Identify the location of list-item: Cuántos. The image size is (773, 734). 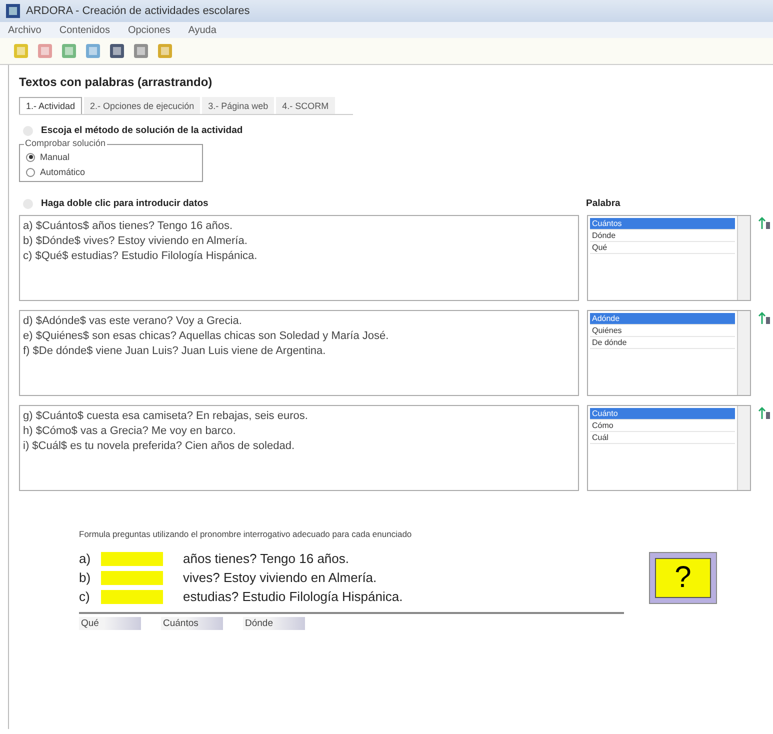
(662, 224).